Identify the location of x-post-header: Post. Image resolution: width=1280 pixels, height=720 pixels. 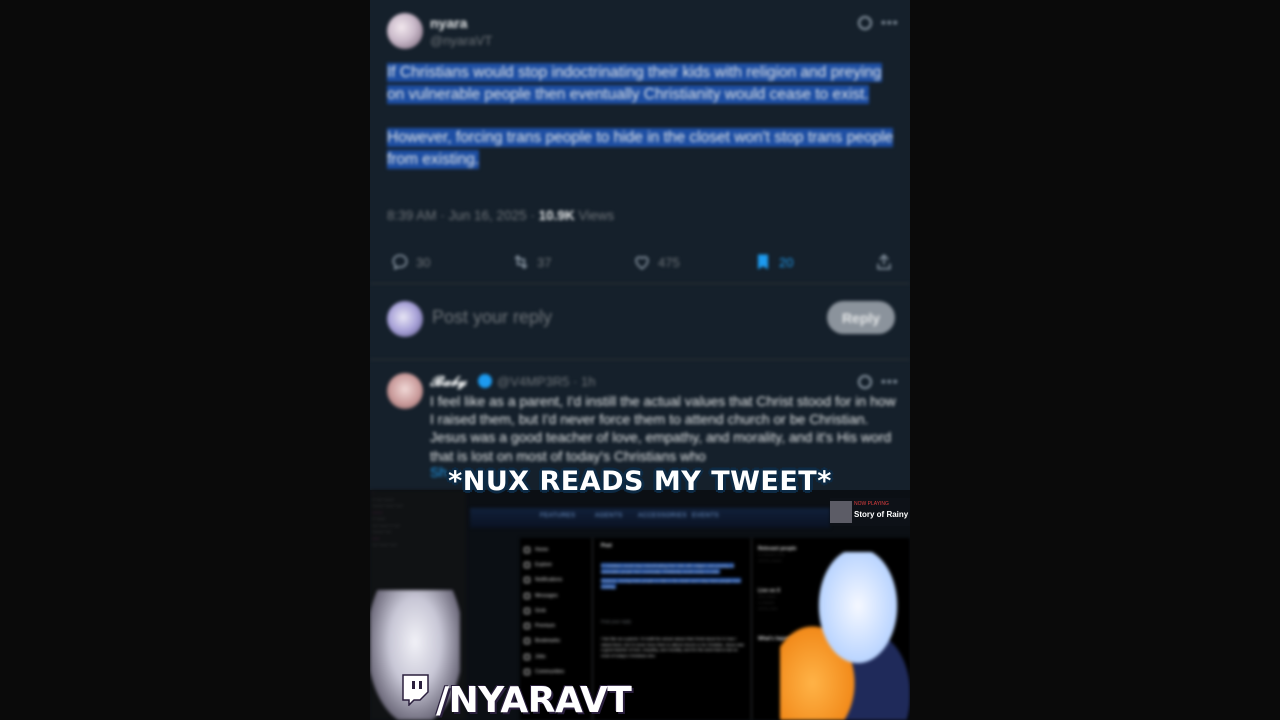
(606, 546).